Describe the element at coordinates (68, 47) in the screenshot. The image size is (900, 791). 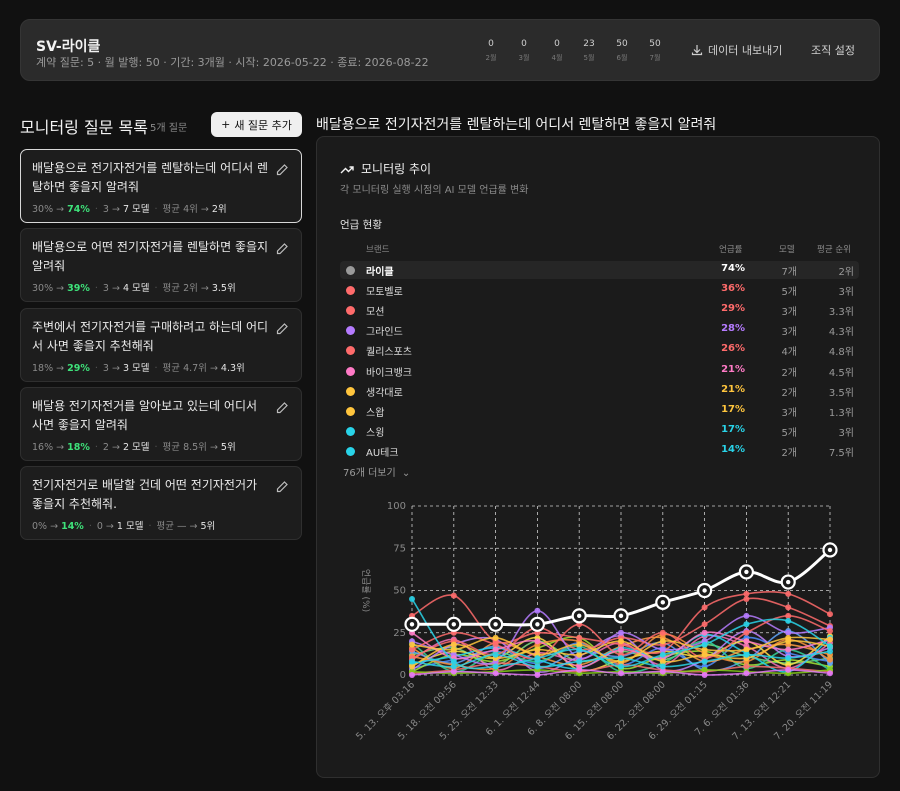
I see `org-title: SV-라이클` at that location.